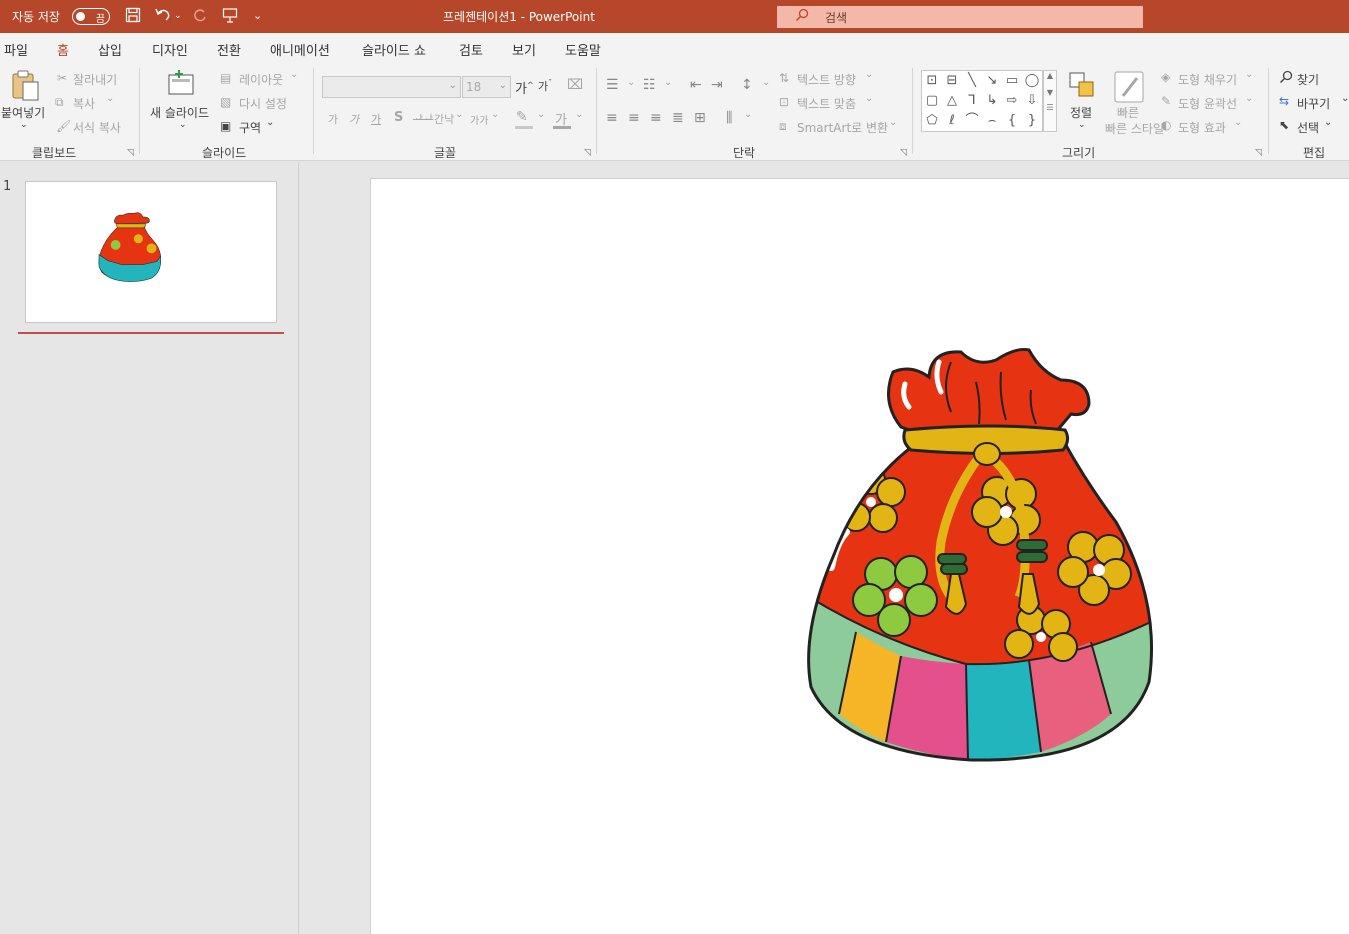 This screenshot has width=1349, height=934. Describe the element at coordinates (181, 84) in the screenshot. I see `new-slide-icon` at that location.